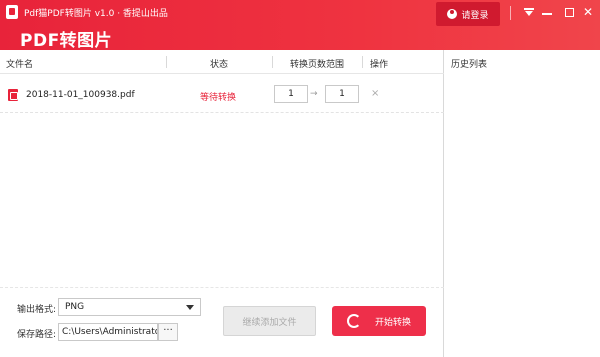 Image resolution: width=600 pixels, height=357 pixels. I want to click on status-text: 等待转换, so click(218, 98).